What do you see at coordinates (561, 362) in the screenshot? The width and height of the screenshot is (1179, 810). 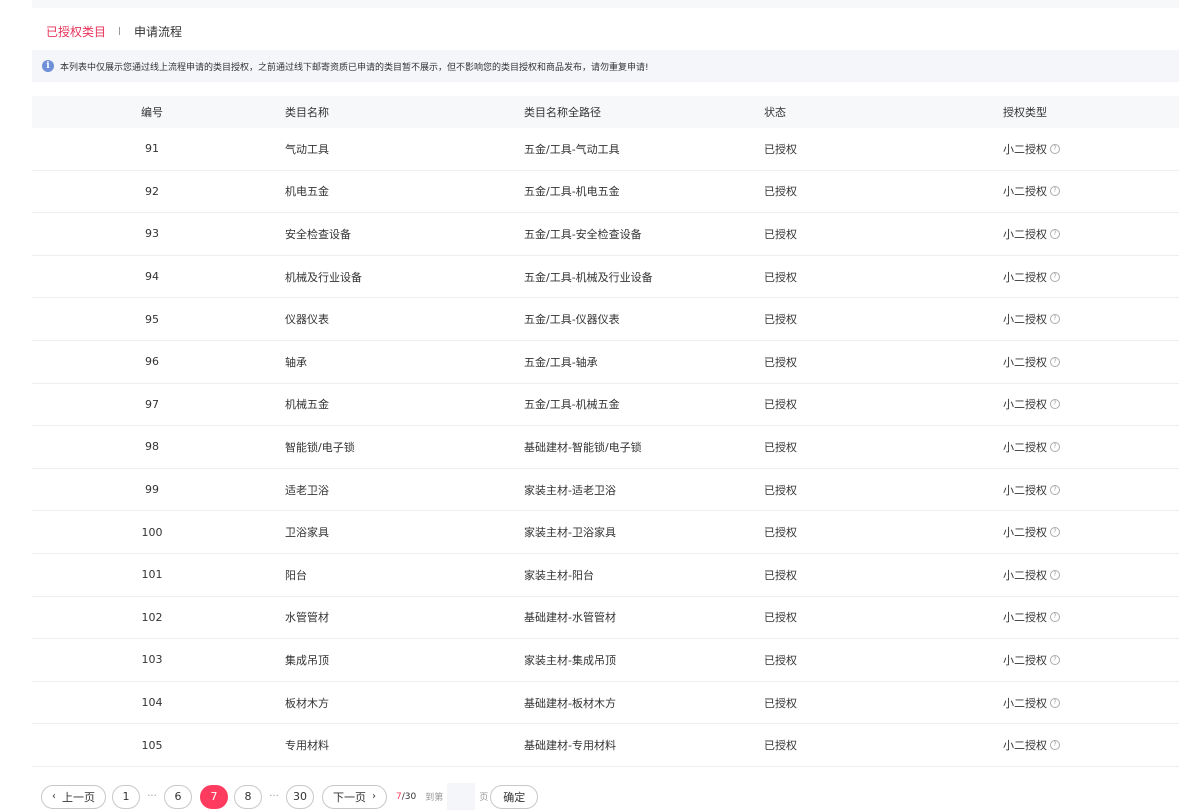 I see `cell-path: 五金/工具-轴承` at bounding box center [561, 362].